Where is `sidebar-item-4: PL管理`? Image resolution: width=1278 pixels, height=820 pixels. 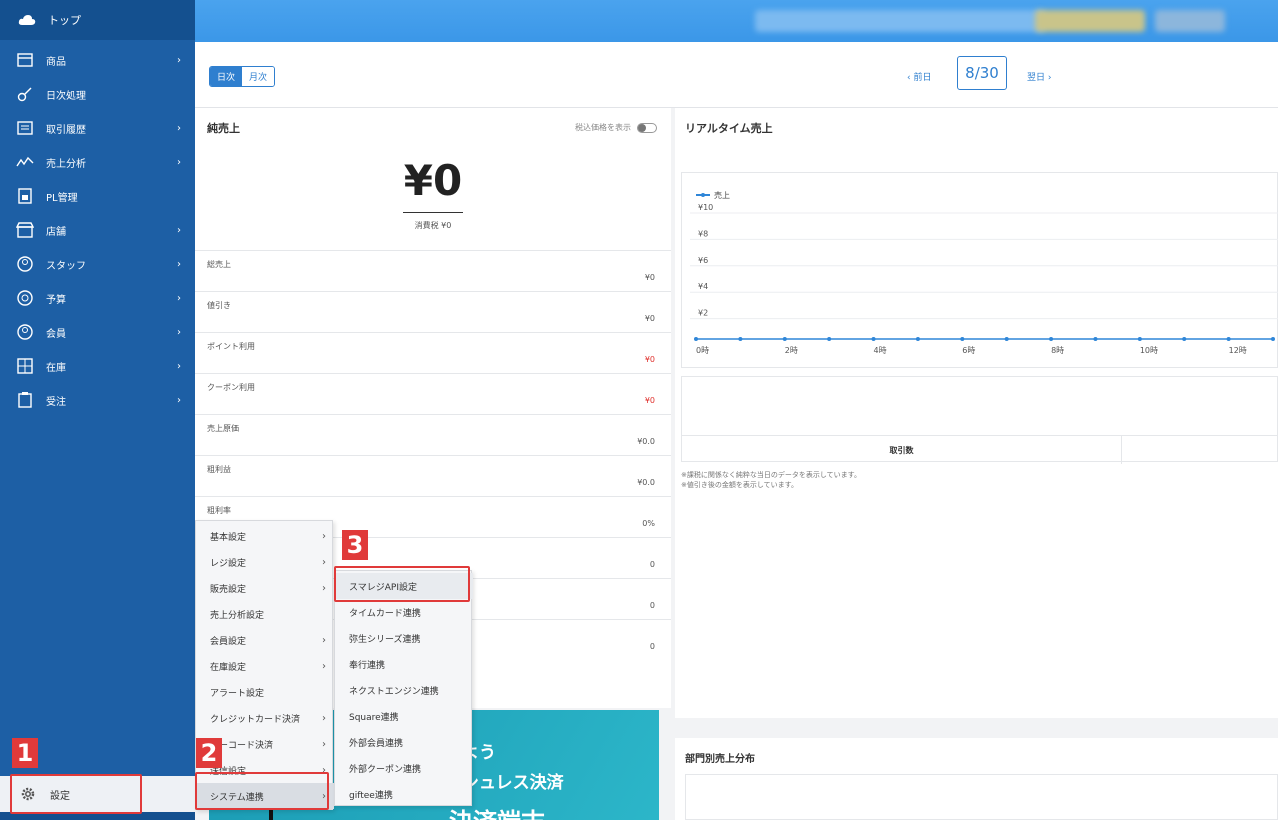
sidebar-item-4: PL管理 is located at coordinates (97, 196).